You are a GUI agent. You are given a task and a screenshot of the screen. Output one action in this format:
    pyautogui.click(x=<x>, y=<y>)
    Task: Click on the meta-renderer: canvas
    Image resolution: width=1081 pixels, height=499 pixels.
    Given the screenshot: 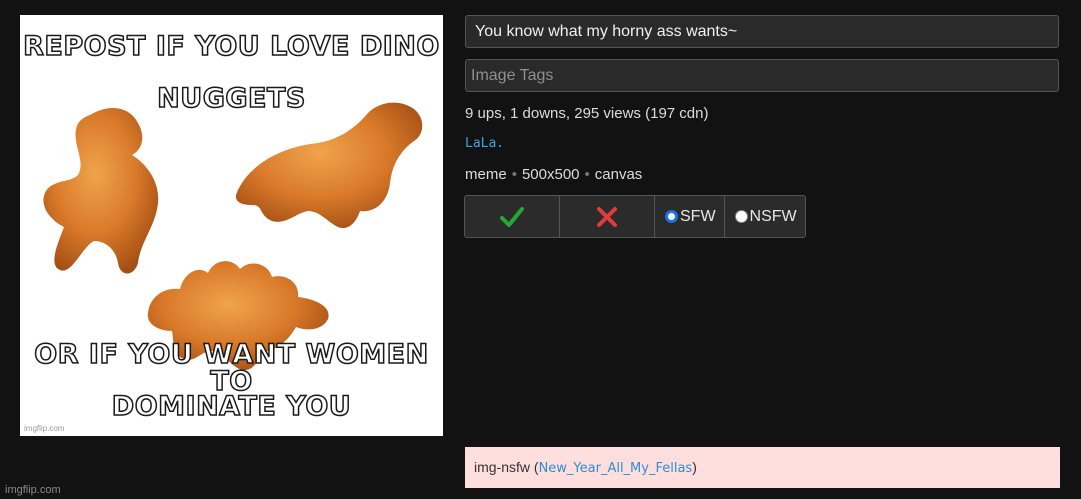 What is the action you would take?
    pyautogui.click(x=618, y=174)
    